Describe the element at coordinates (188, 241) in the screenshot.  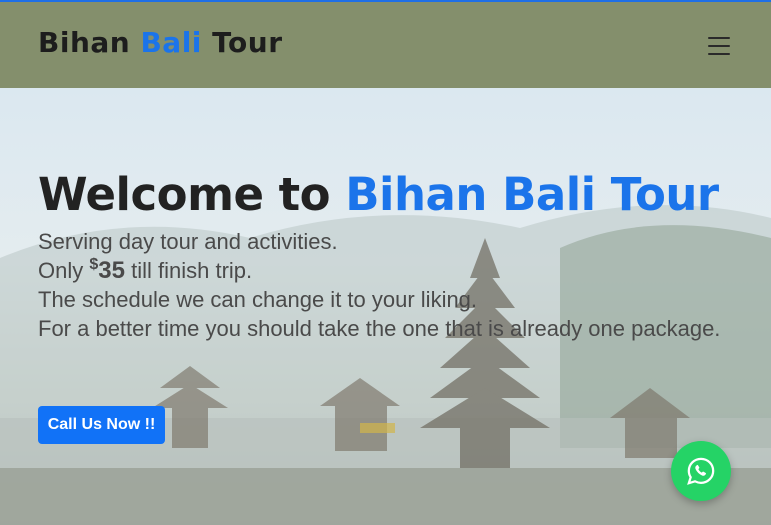
I see `hero-line-1: Serving day tour and activities.` at that location.